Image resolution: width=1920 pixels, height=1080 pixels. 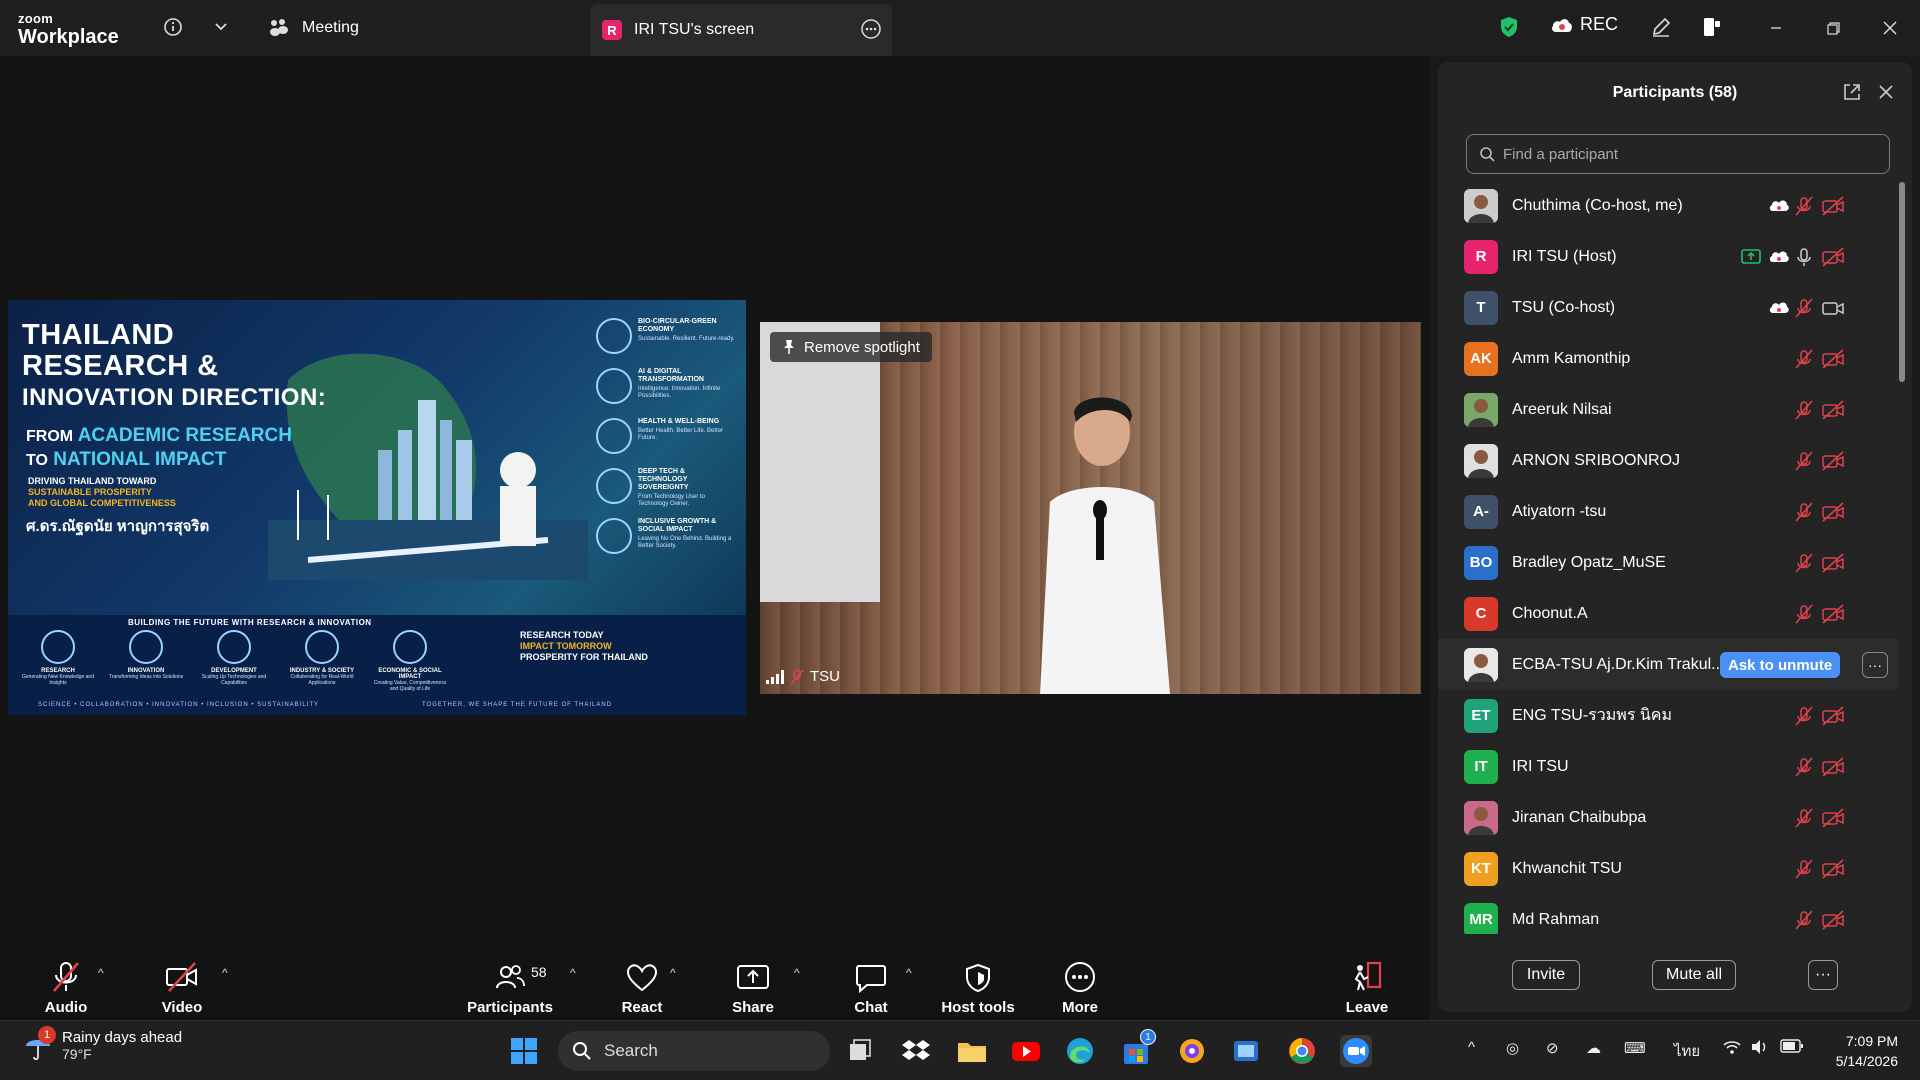 What do you see at coordinates (1886, 94) in the screenshot?
I see `close-icon` at bounding box center [1886, 94].